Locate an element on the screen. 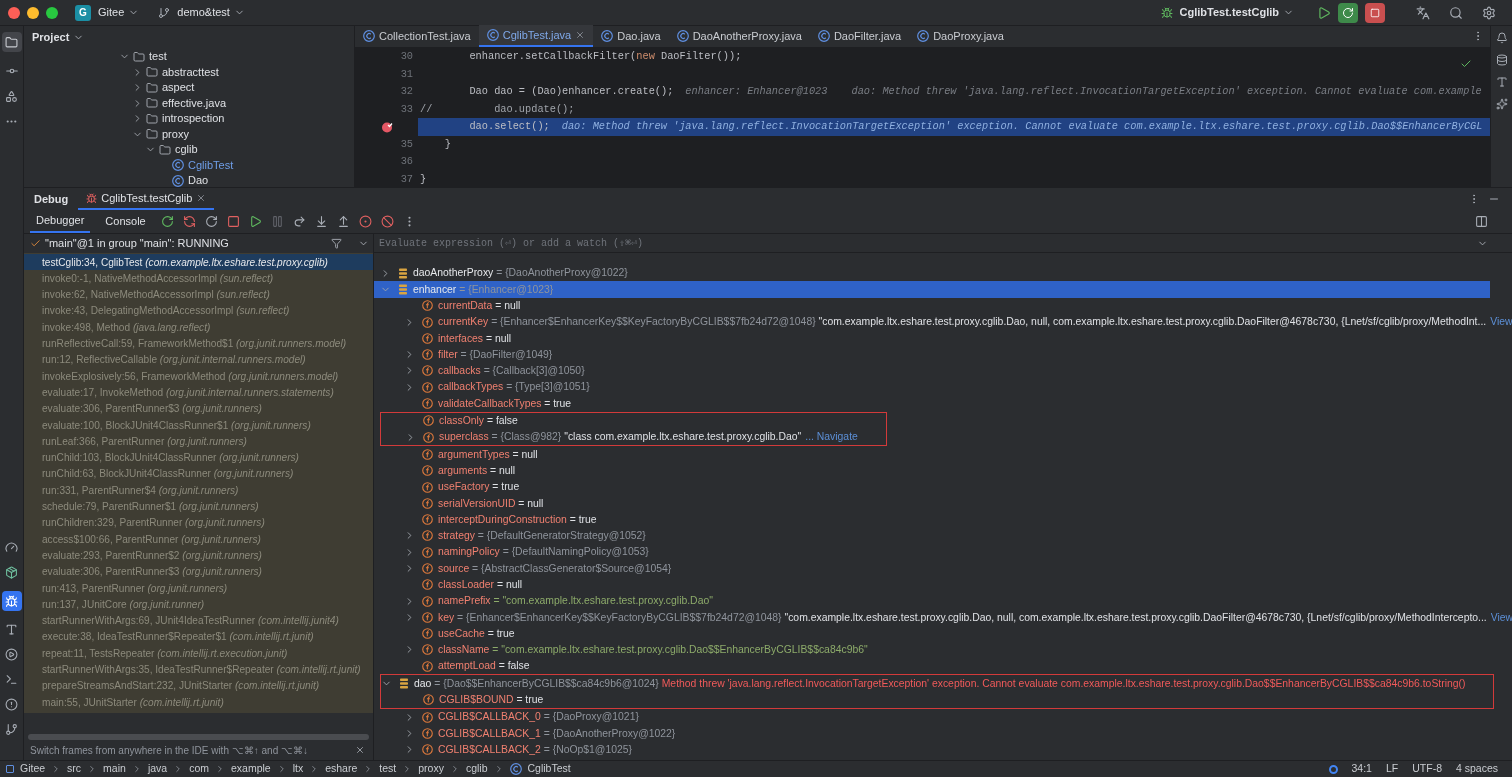 The image size is (1512, 777). project-tool-button is located at coordinates (11, 42).